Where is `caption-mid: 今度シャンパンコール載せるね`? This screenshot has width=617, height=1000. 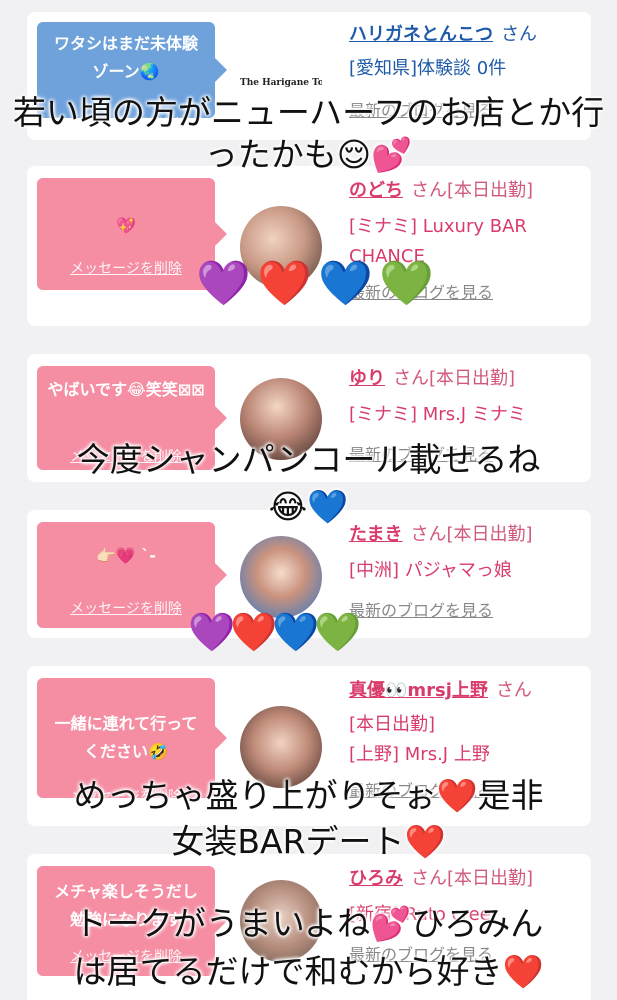
caption-mid: 今度シャンパンコール載せるね is located at coordinates (308, 459).